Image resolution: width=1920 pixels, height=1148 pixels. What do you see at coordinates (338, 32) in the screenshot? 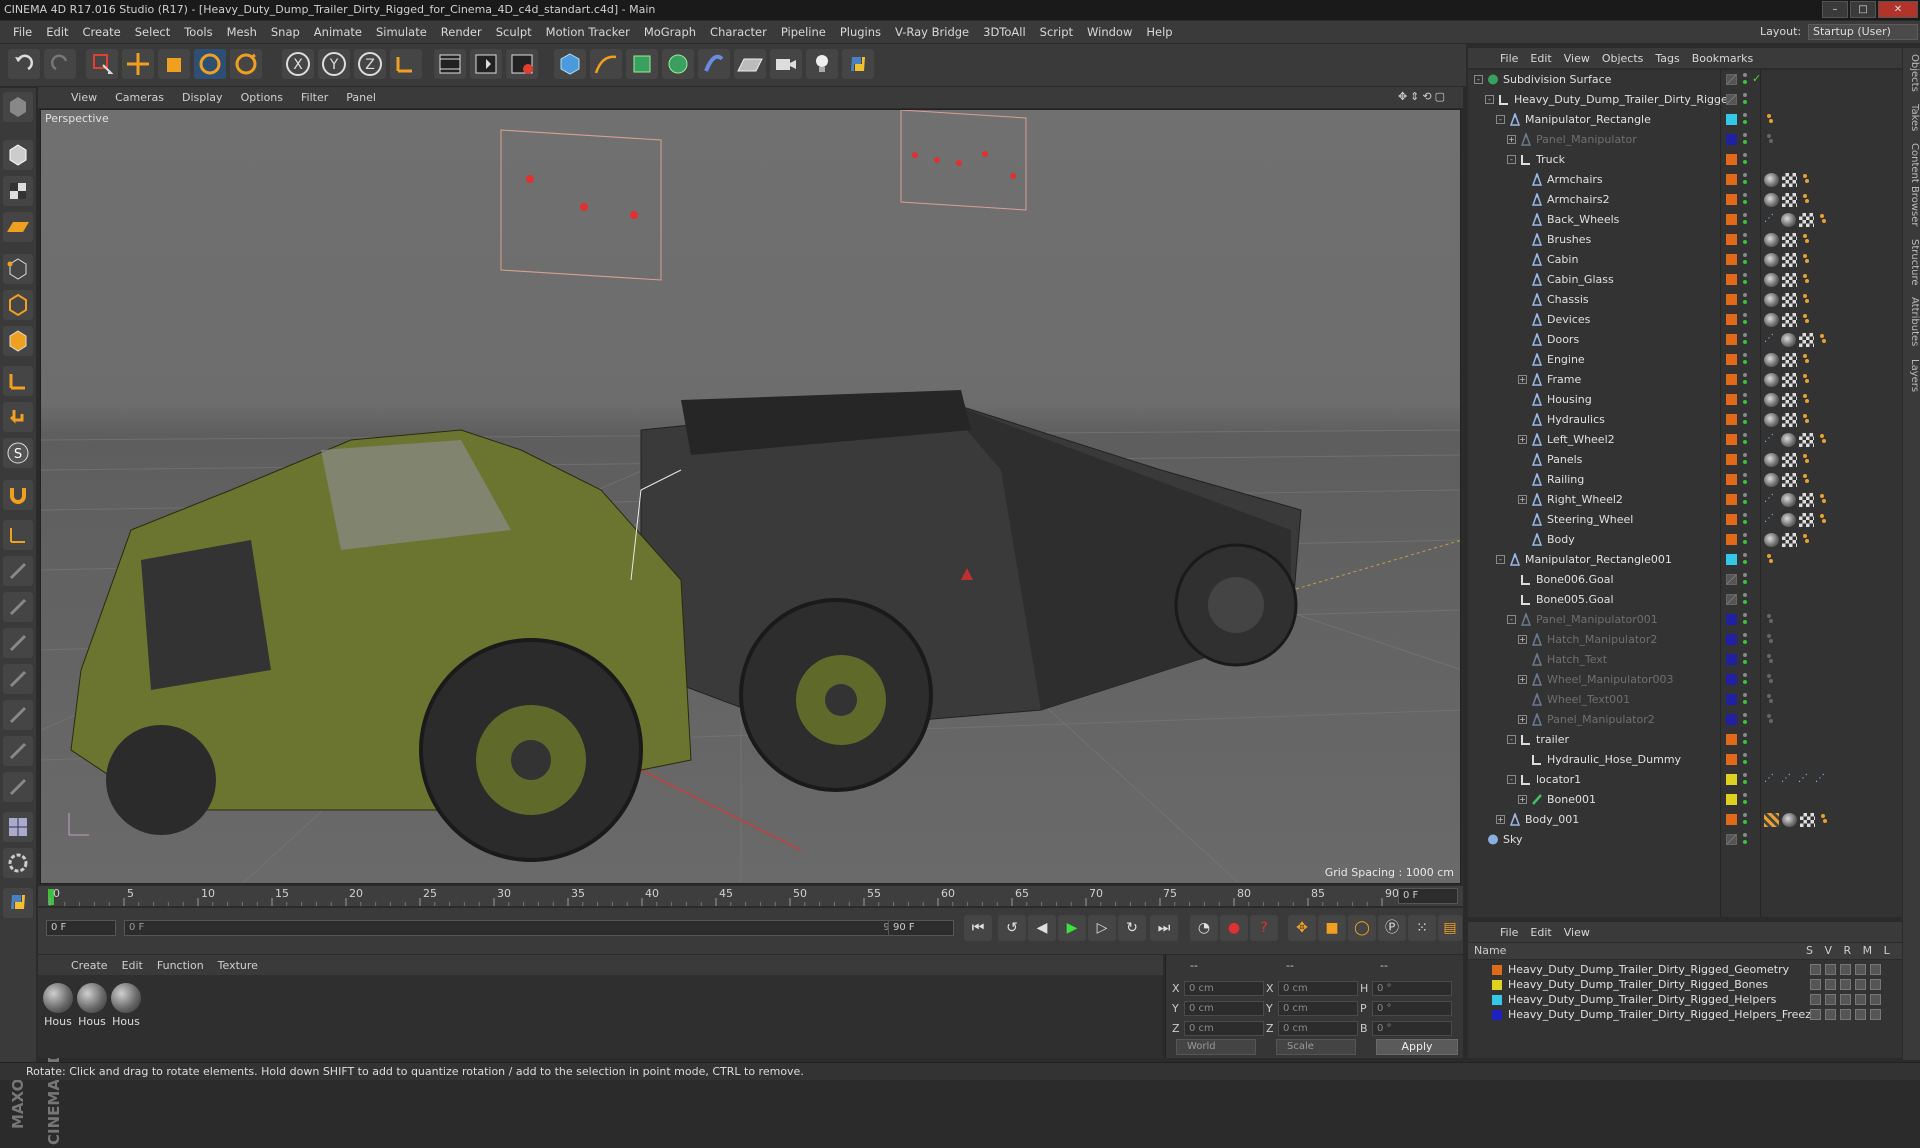
I see `menu-animate: Animate` at bounding box center [338, 32].